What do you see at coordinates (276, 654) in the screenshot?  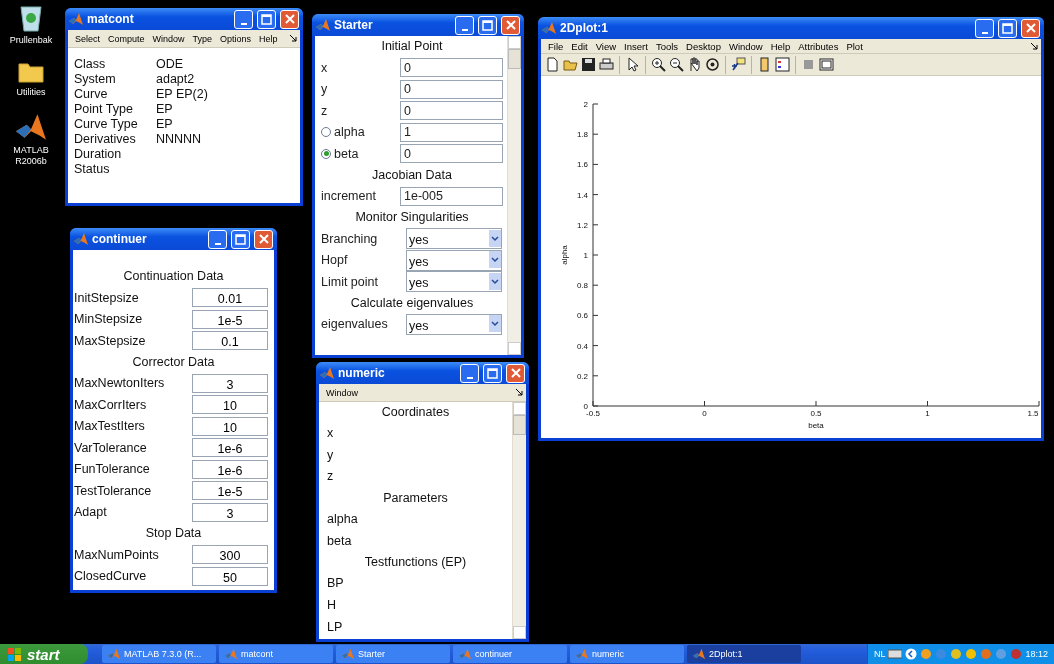 I see `taskbar-button: matcont` at bounding box center [276, 654].